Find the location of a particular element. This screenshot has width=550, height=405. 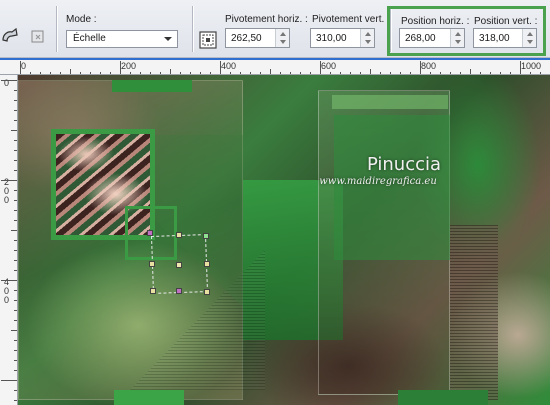

ruler-label: 1000 is located at coordinates (531, 66).